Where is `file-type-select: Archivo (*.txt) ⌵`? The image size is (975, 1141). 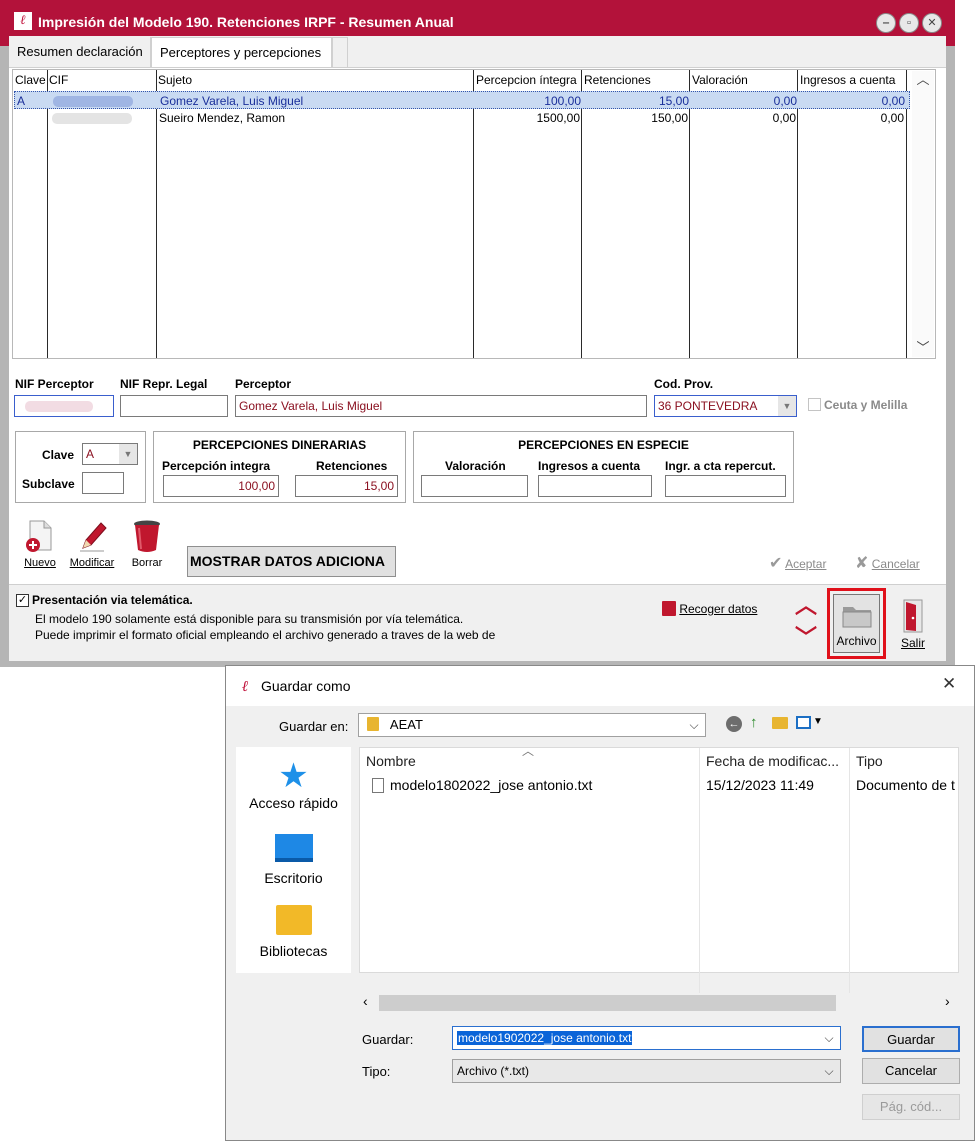 file-type-select: Archivo (*.txt) ⌵ is located at coordinates (646, 1071).